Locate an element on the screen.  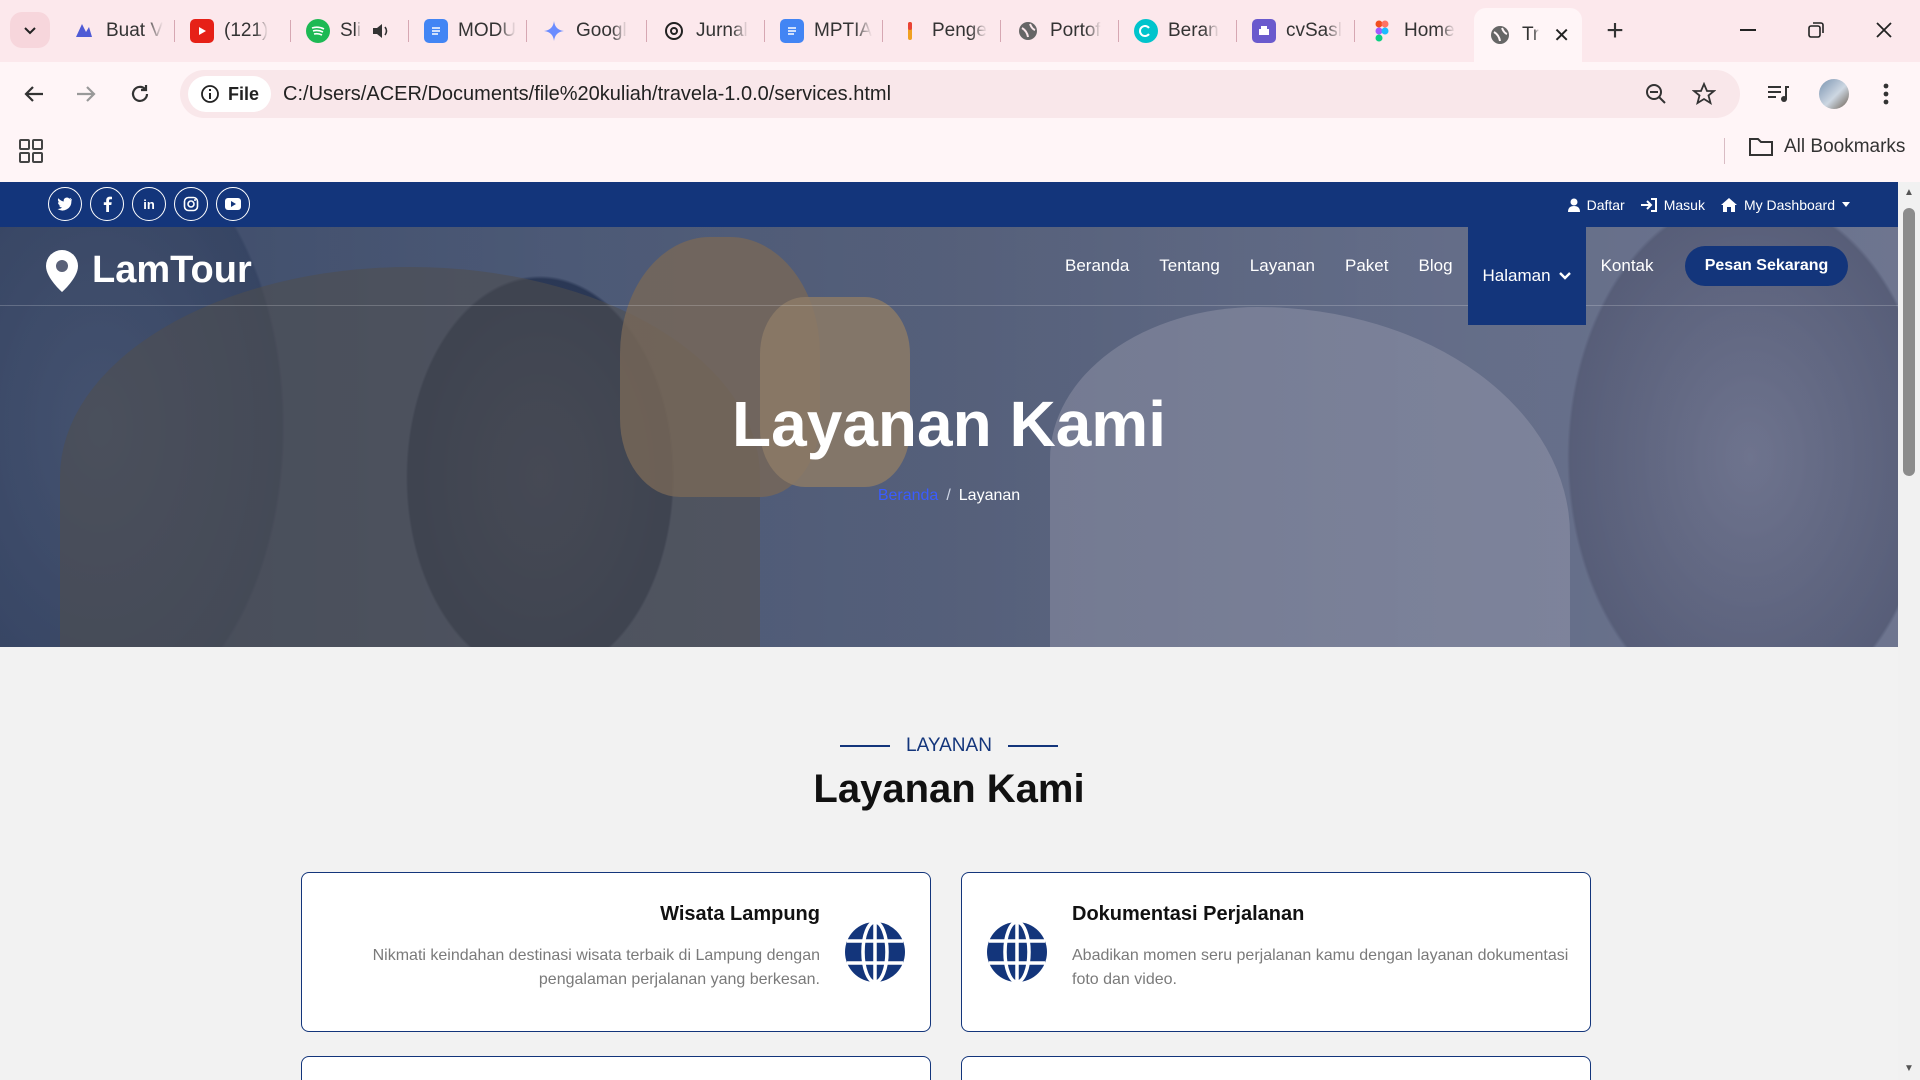
arrow-right-icon is located at coordinates (86, 94).